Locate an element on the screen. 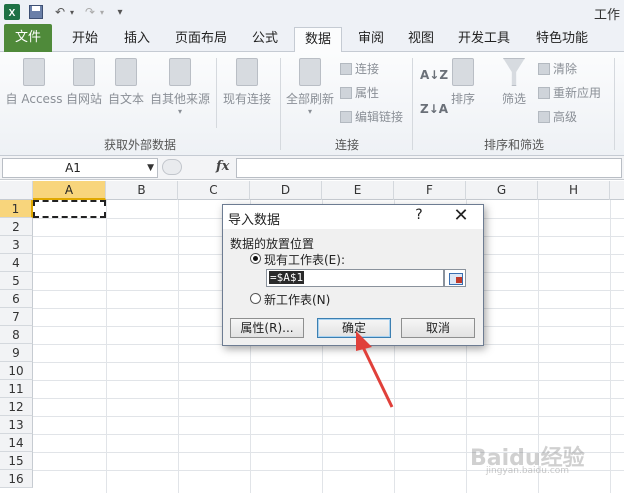 The height and width of the screenshot is (493, 624). select-all-corner is located at coordinates (16, 190).